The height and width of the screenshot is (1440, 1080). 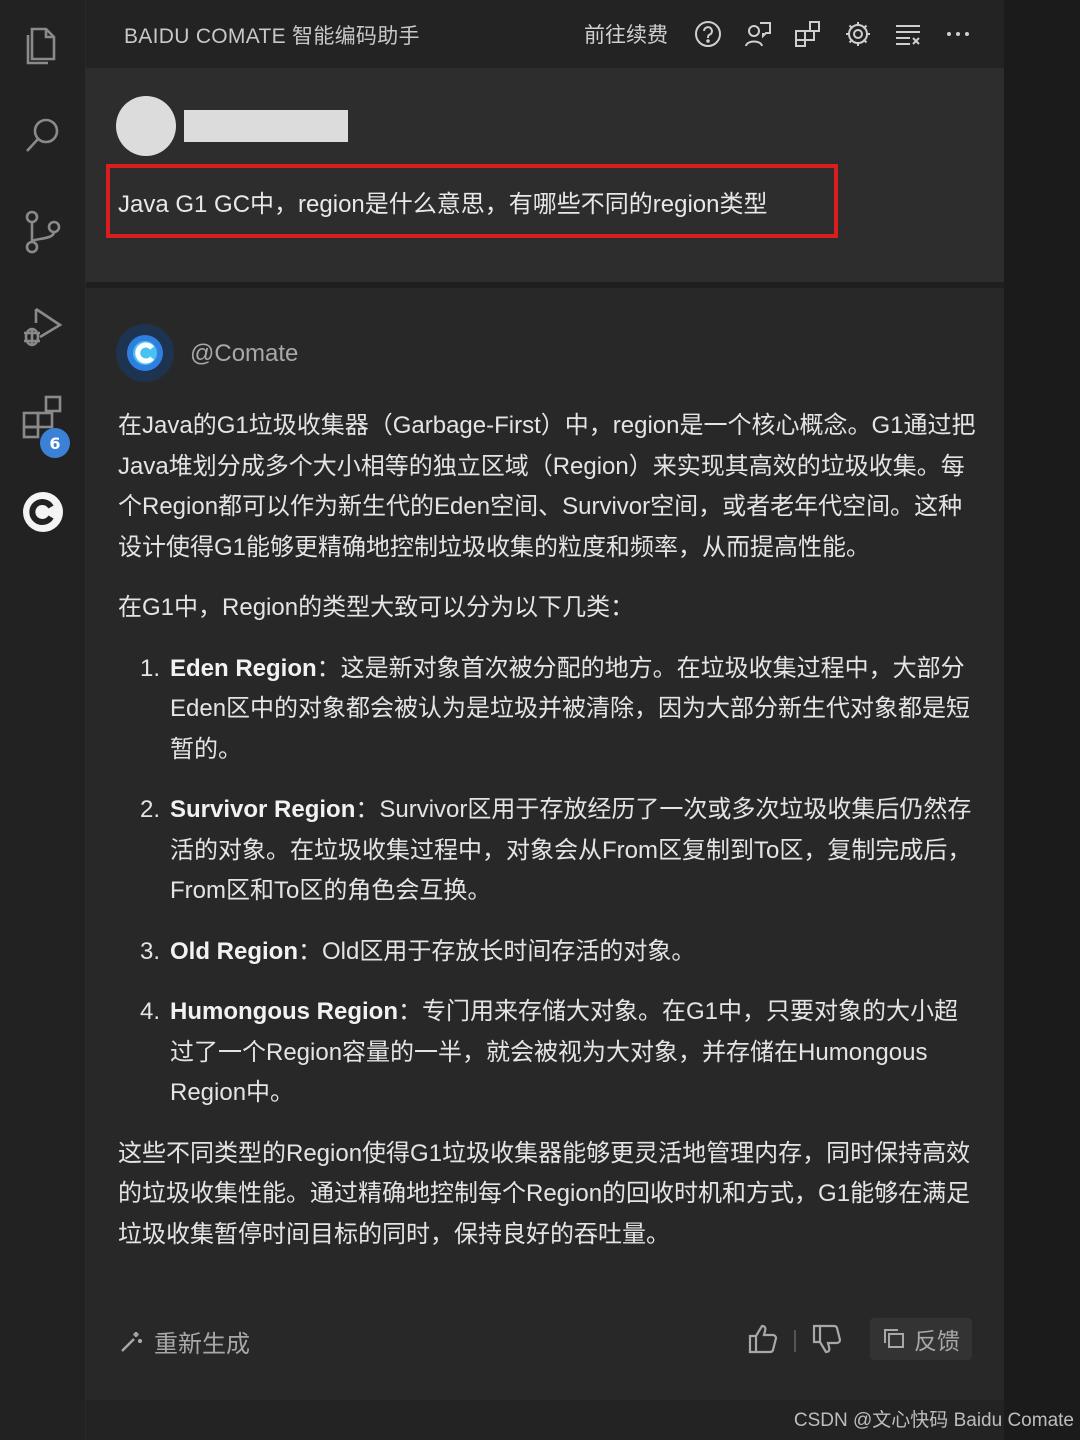 I want to click on files-icon, so click(x=41, y=46).